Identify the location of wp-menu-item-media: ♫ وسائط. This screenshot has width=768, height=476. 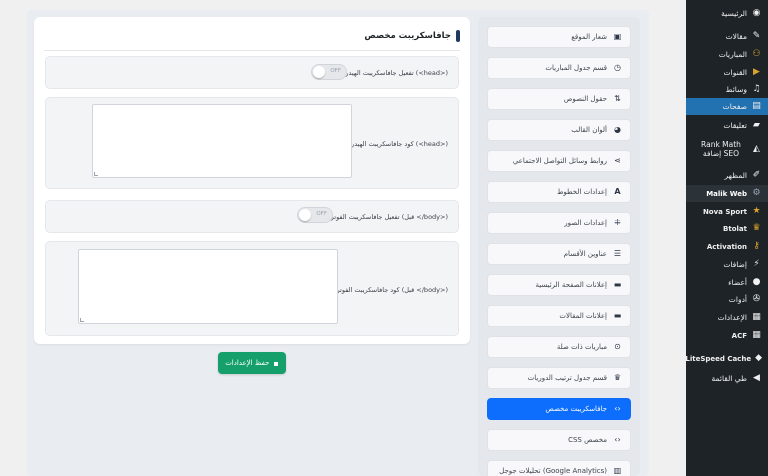
(727, 89).